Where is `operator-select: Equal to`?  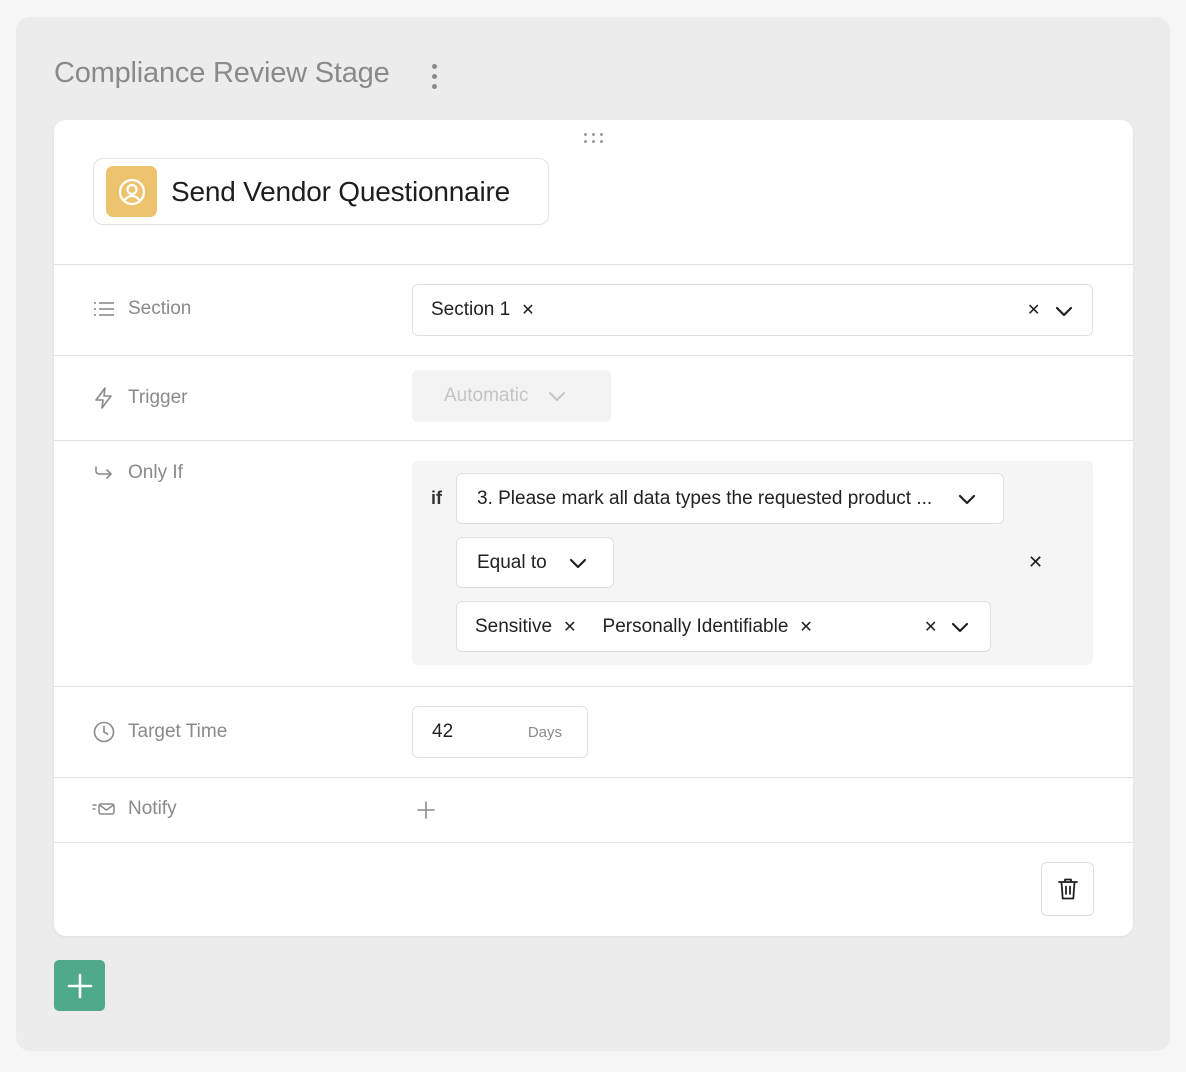
operator-select: Equal to is located at coordinates (535, 562).